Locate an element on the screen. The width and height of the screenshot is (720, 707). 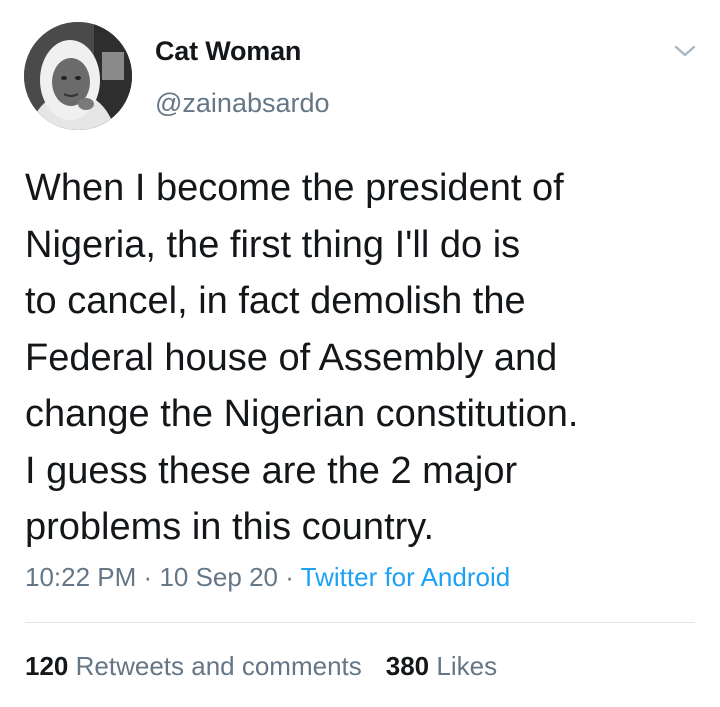
divider is located at coordinates (360, 622).